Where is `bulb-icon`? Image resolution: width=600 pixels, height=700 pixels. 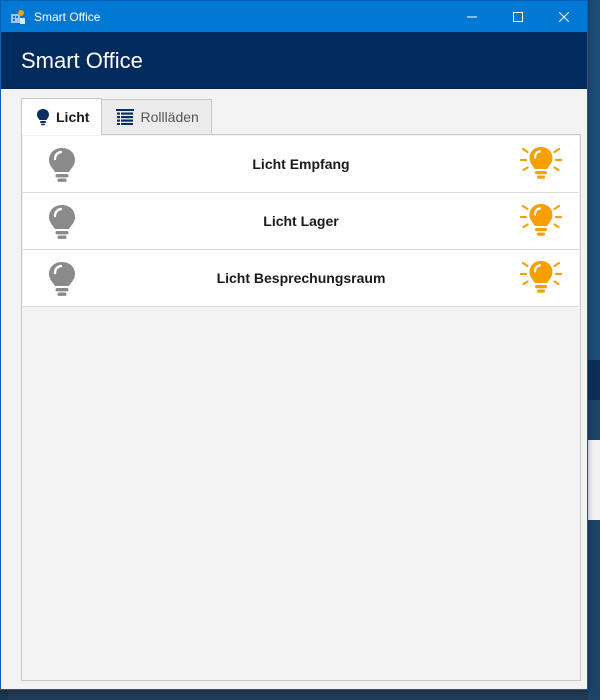
bulb-icon is located at coordinates (43, 117).